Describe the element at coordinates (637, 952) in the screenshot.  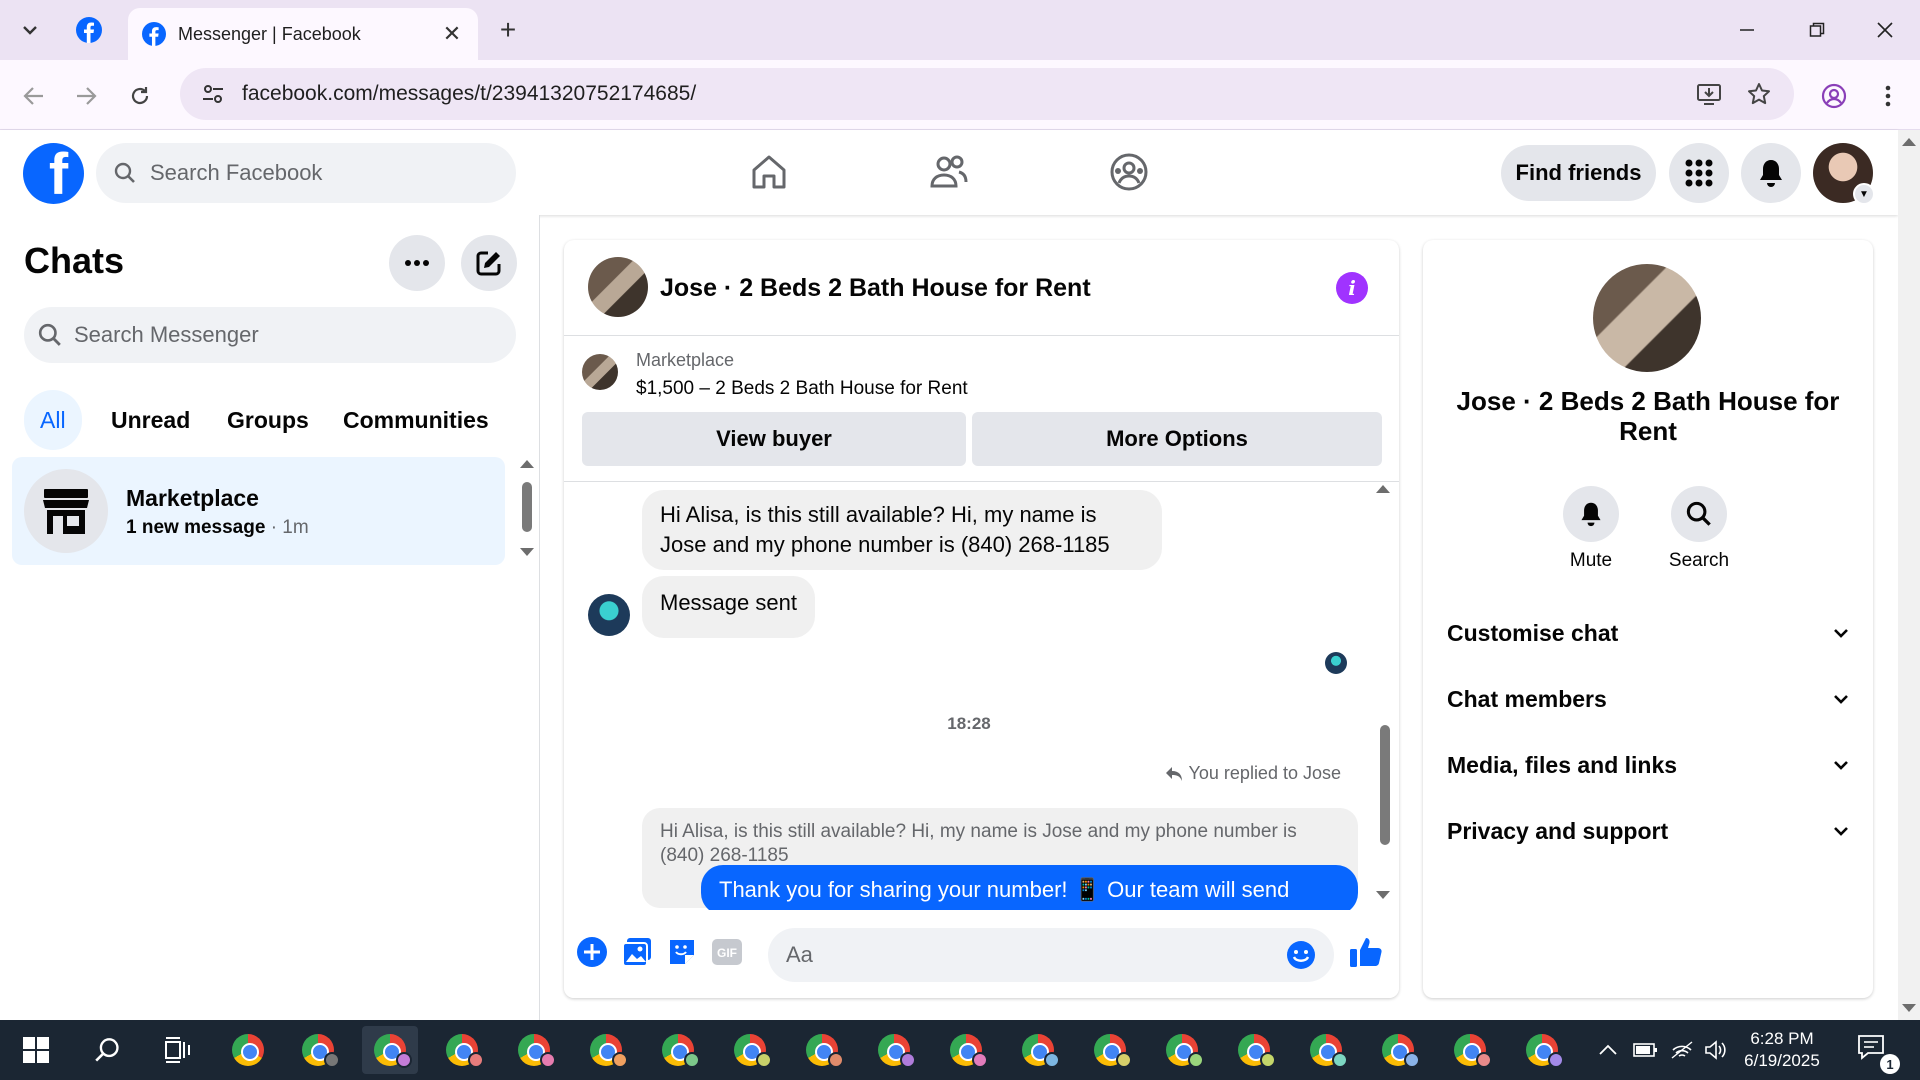
I see `attach-media-button` at that location.